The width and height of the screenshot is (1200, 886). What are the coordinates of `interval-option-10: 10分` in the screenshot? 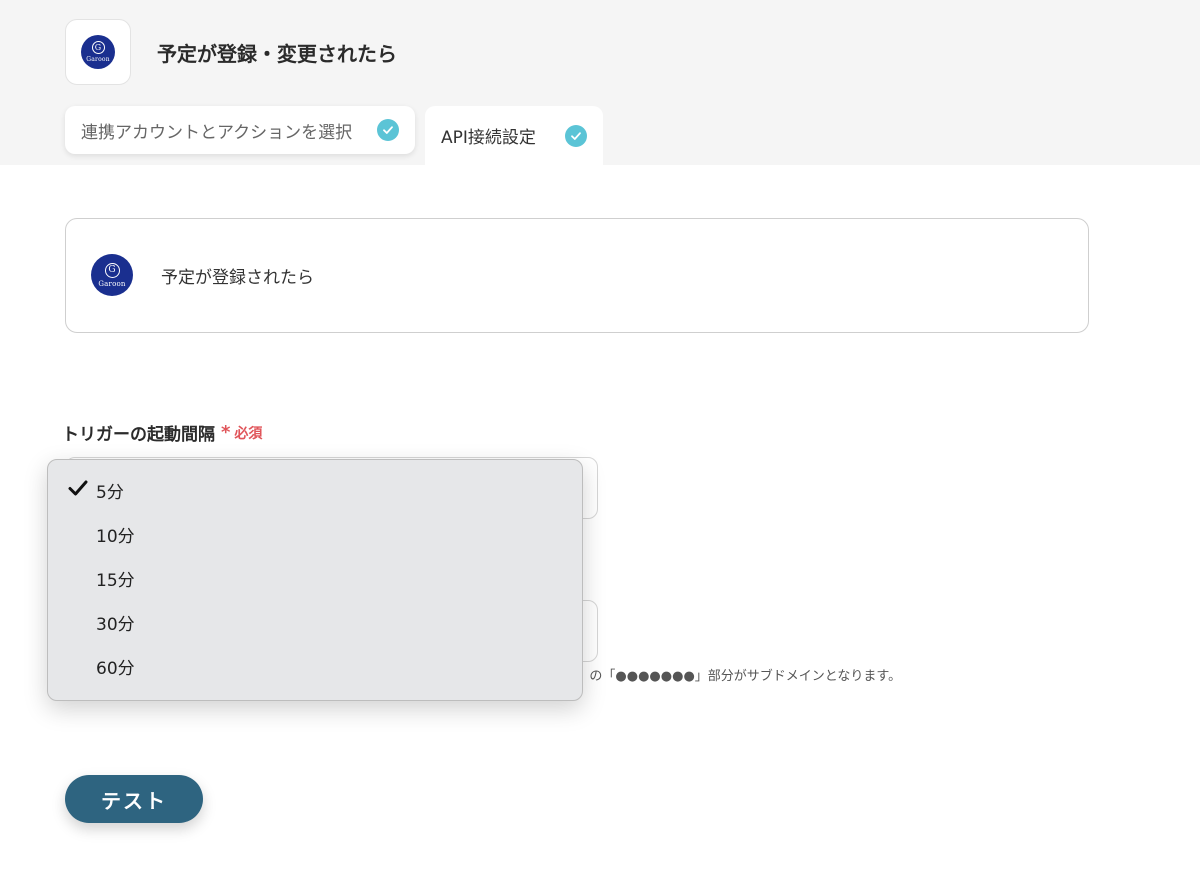 It's located at (315, 532).